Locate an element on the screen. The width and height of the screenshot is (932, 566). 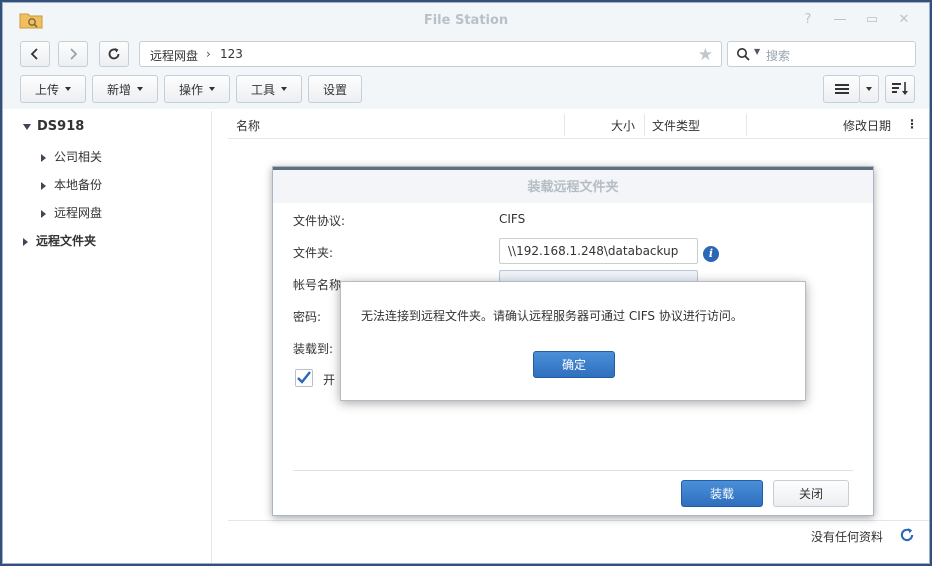
sidebar-item-label: 远程网盘 is located at coordinates (78, 213).